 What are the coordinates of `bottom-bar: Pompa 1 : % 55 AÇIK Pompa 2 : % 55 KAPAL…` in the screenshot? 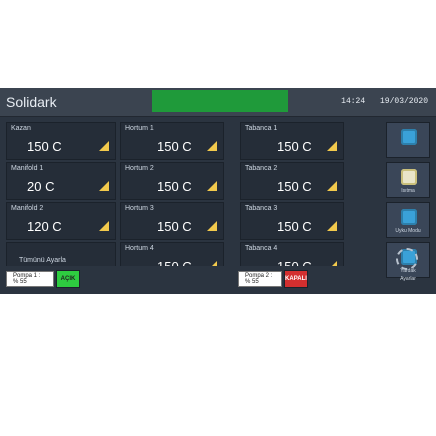 It's located at (192, 280).